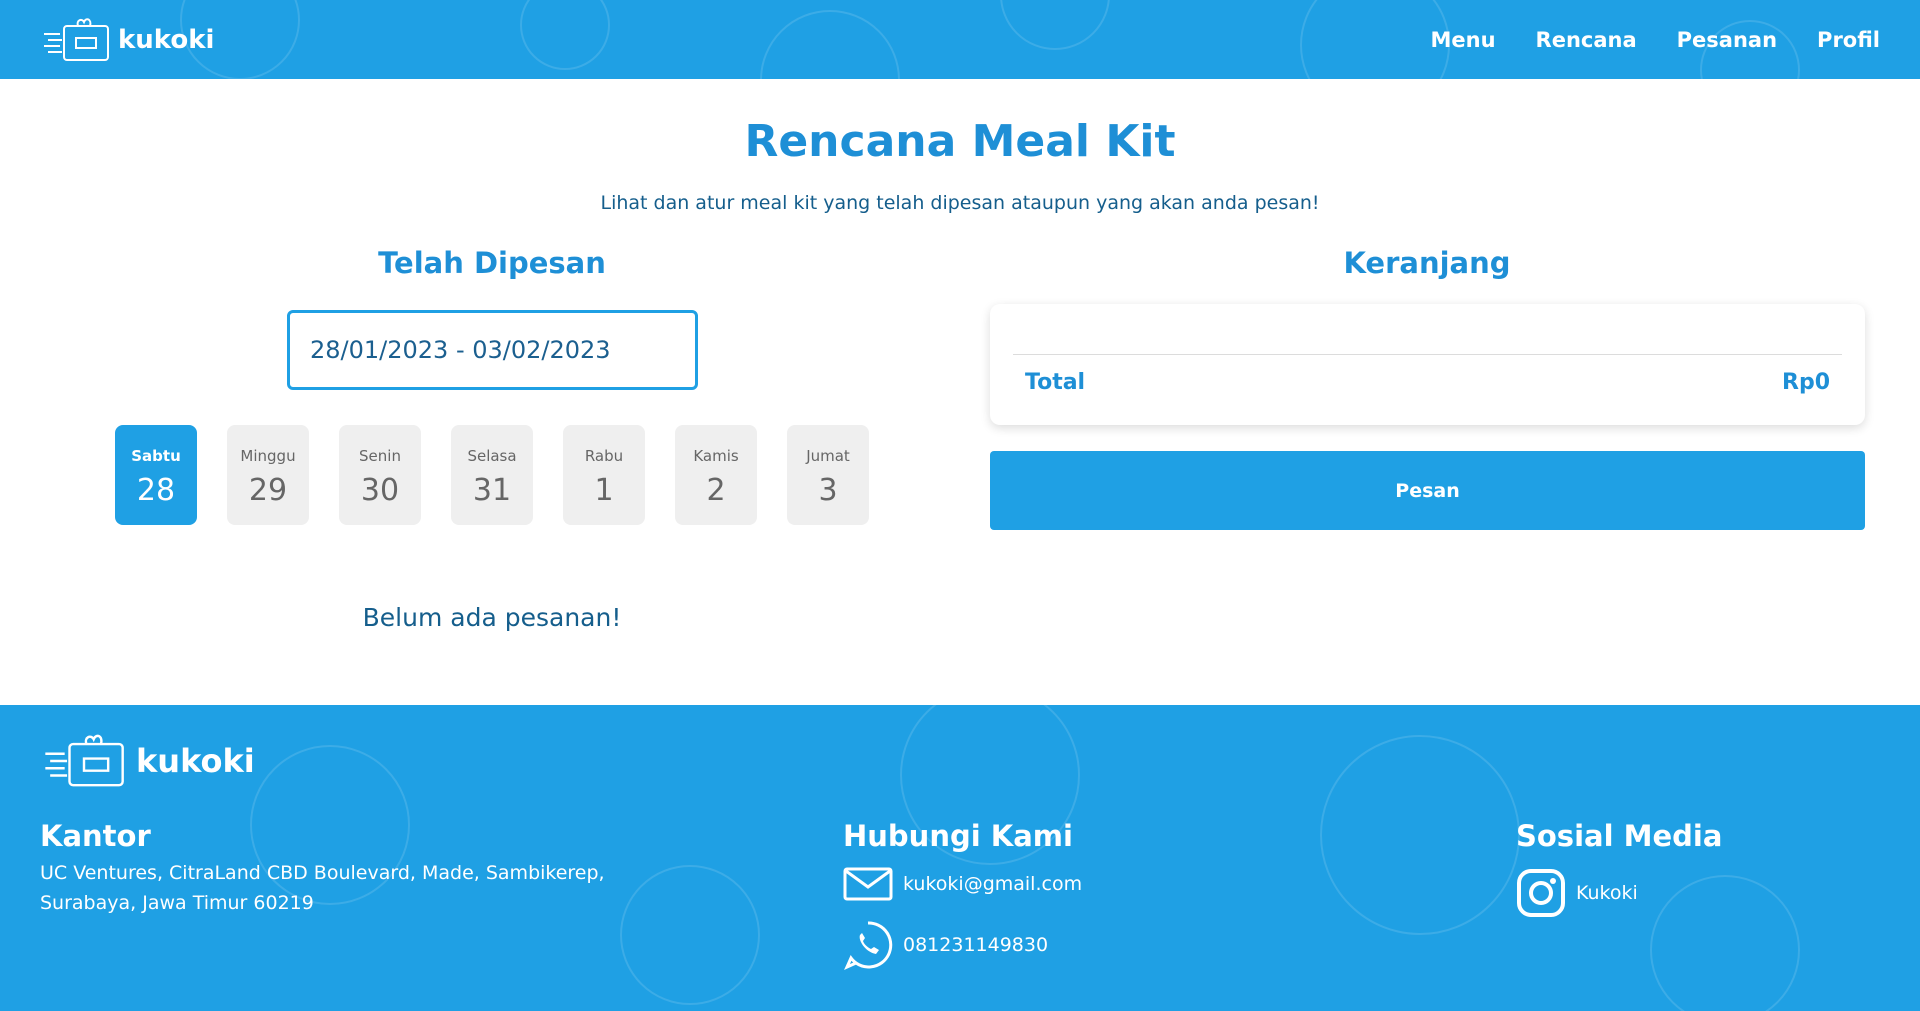 The image size is (1920, 1011). I want to click on social-instagram: Kukoki, so click(1577, 893).